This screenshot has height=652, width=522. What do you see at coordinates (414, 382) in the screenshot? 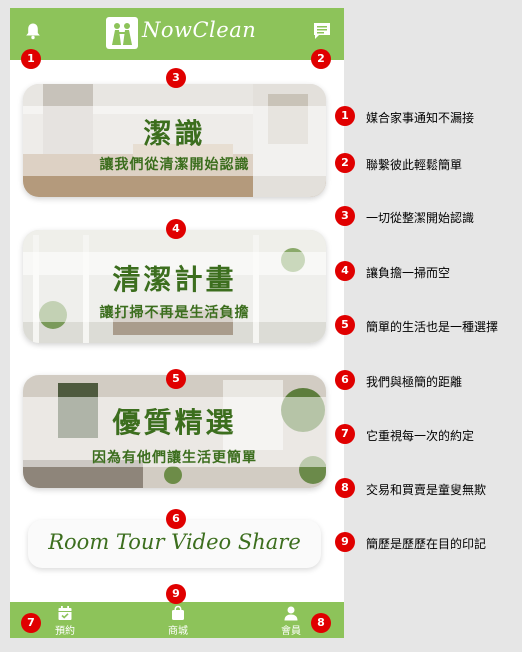
I see `legend-text-6: 我們與極簡的距離` at bounding box center [414, 382].